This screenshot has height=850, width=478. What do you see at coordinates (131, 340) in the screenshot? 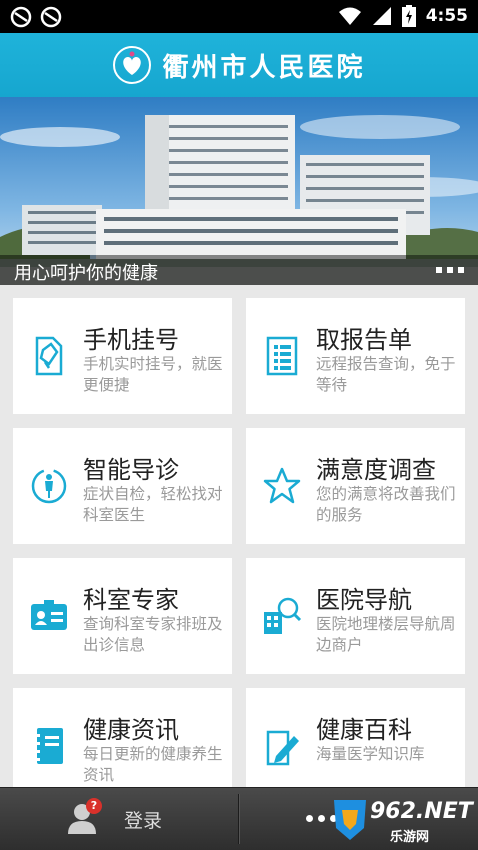
I see `card-title: 手机挂号` at bounding box center [131, 340].